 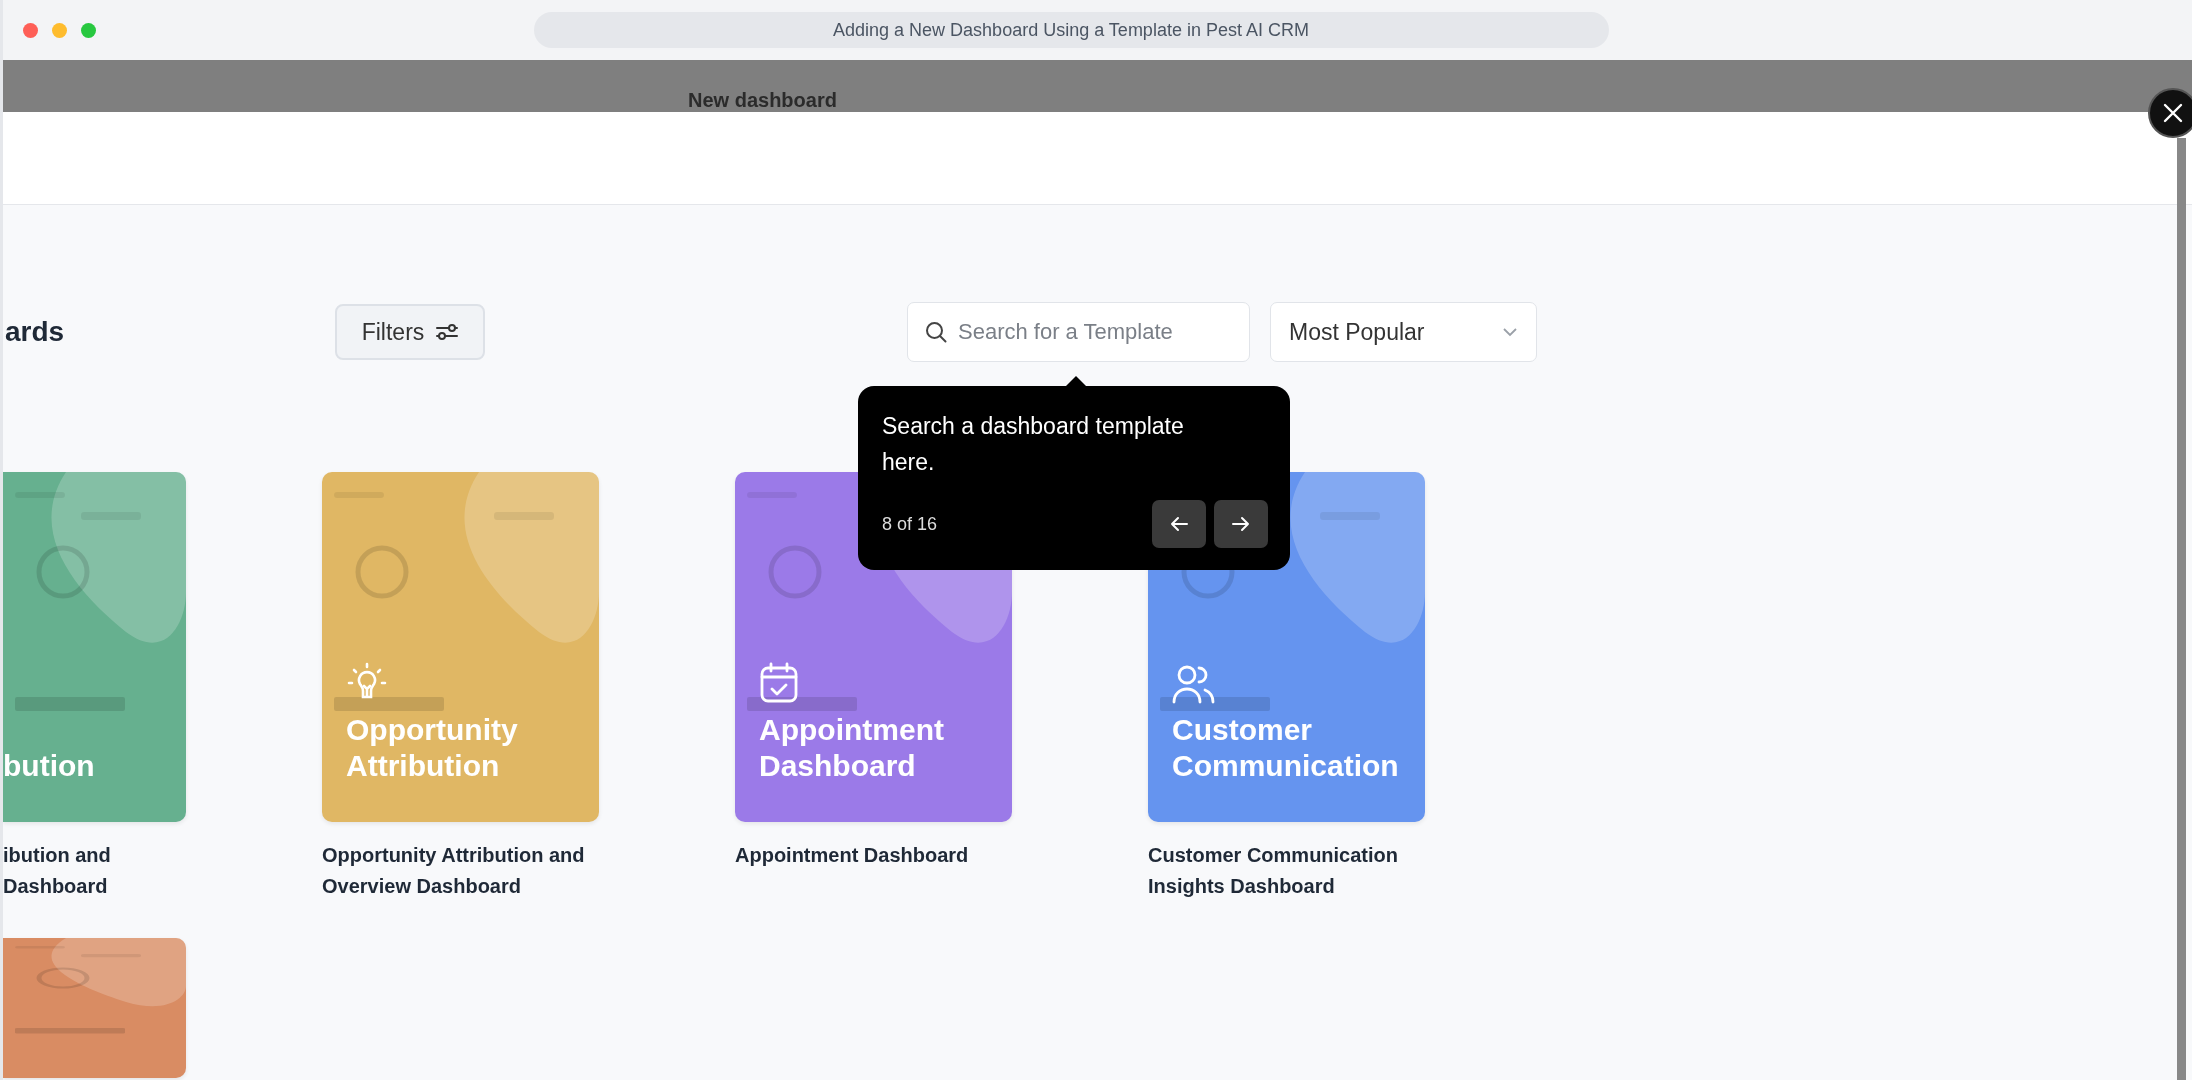 What do you see at coordinates (94, 1008) in the screenshot?
I see `template-card` at bounding box center [94, 1008].